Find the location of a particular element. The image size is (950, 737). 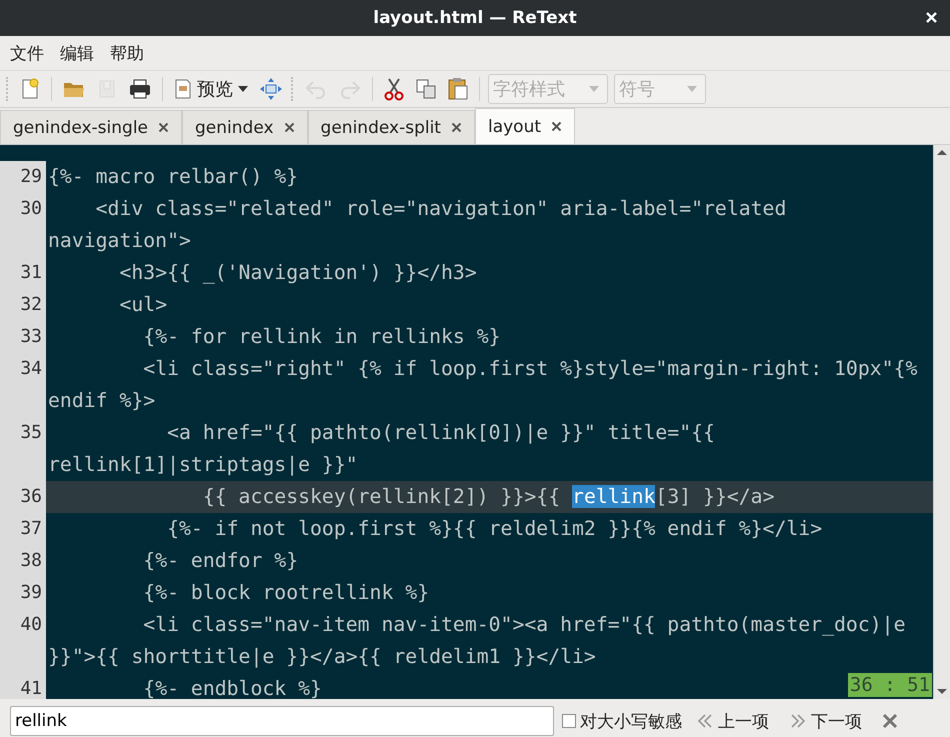

code-line: <ul> is located at coordinates (143, 305).